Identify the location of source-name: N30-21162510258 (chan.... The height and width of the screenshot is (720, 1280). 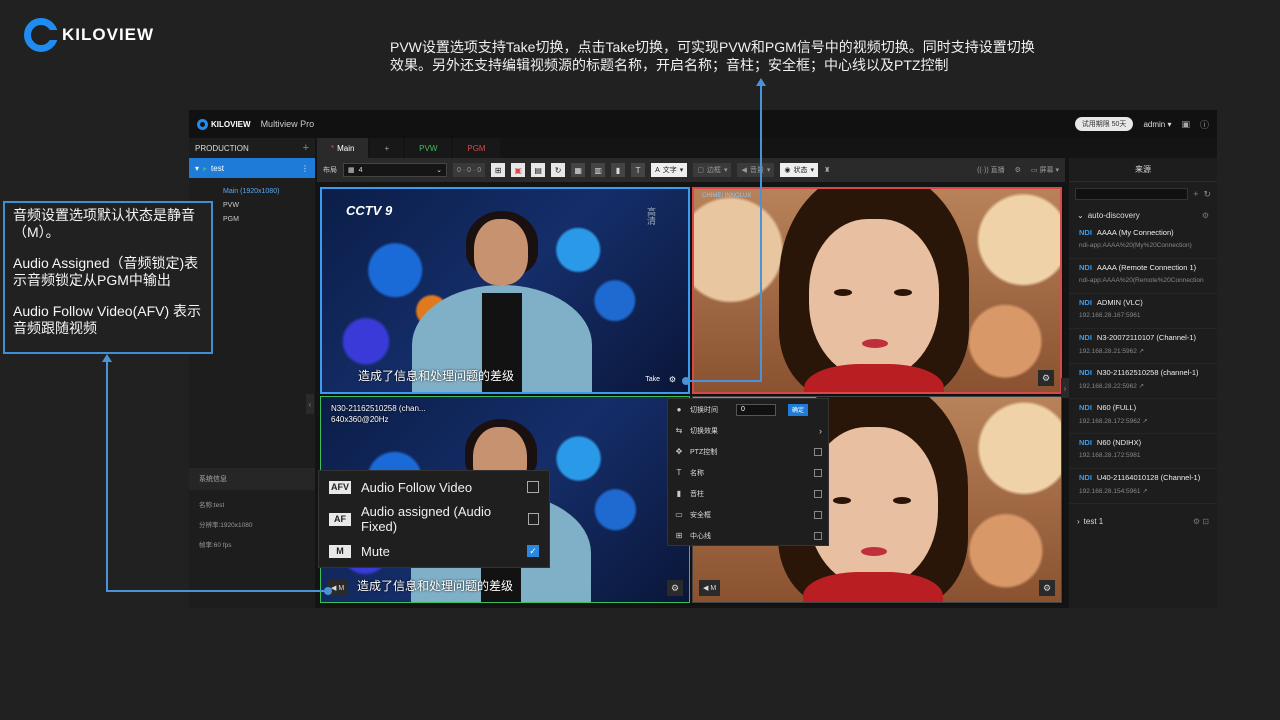
(378, 408).